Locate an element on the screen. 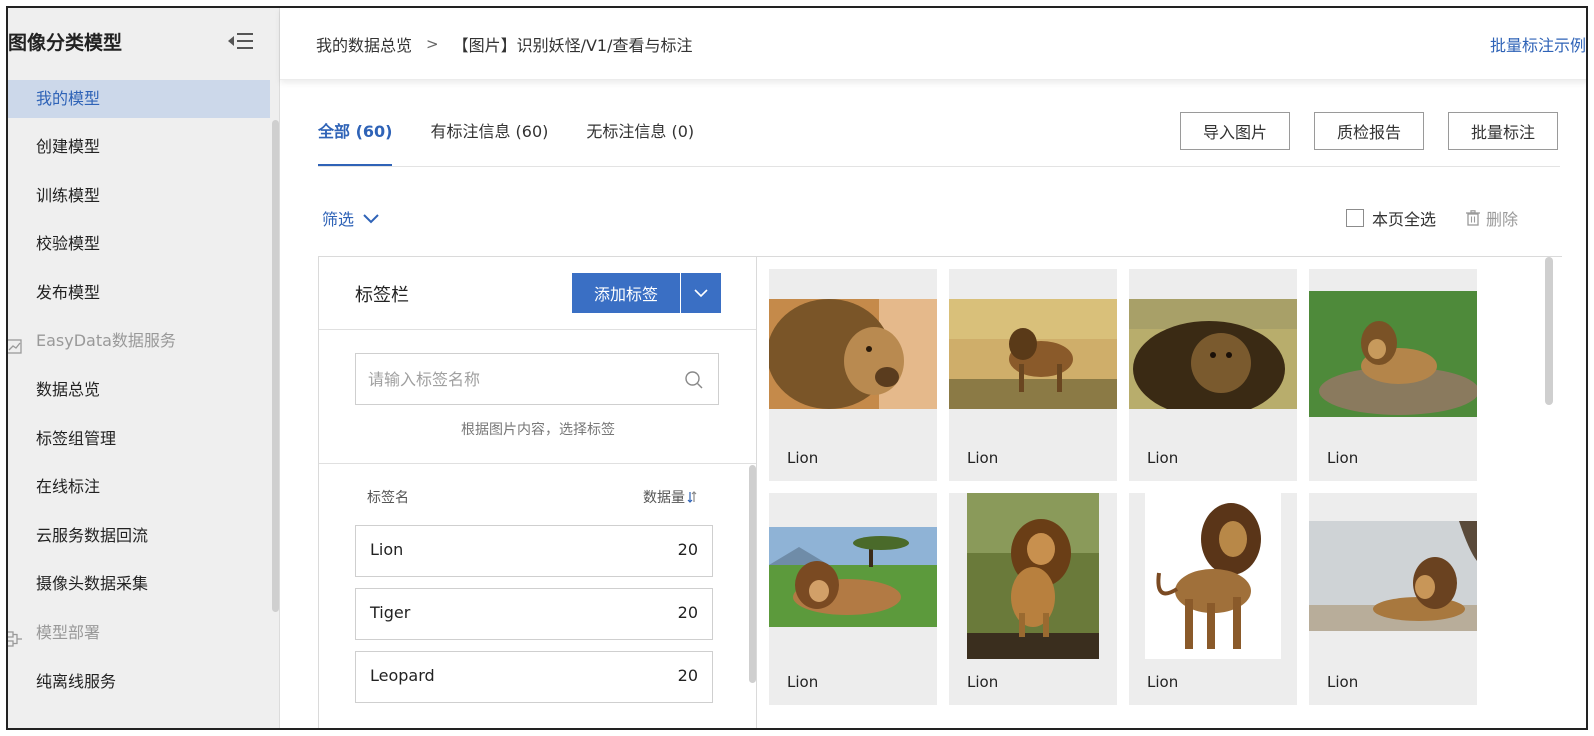  sidebar-item-label-group: 标签组管理 is located at coordinates (139, 439).